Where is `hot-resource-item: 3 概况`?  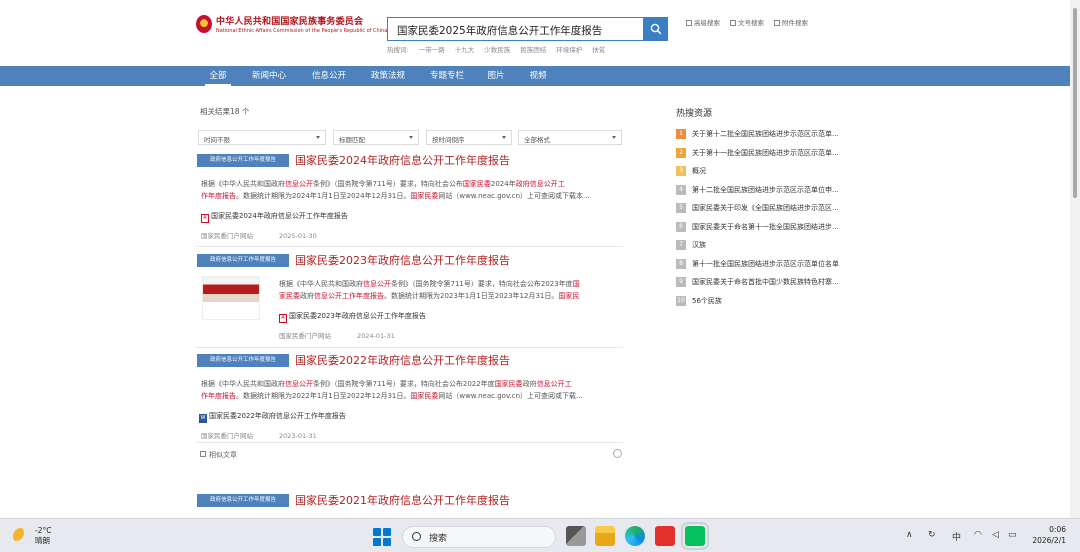 hot-resource-item: 3 概况 is located at coordinates (771, 171).